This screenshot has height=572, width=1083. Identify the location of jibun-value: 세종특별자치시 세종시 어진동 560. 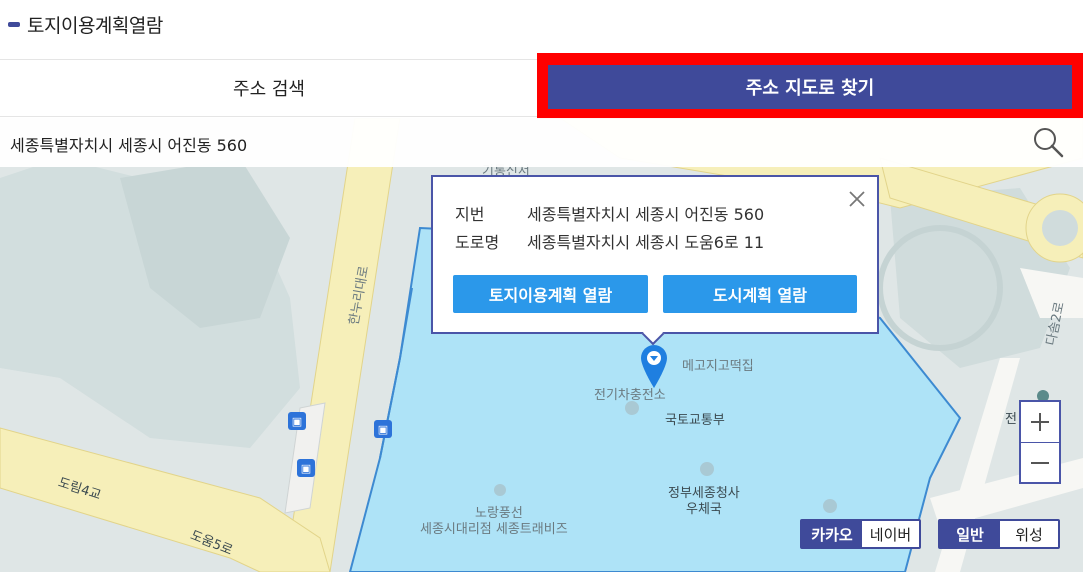
(646, 214).